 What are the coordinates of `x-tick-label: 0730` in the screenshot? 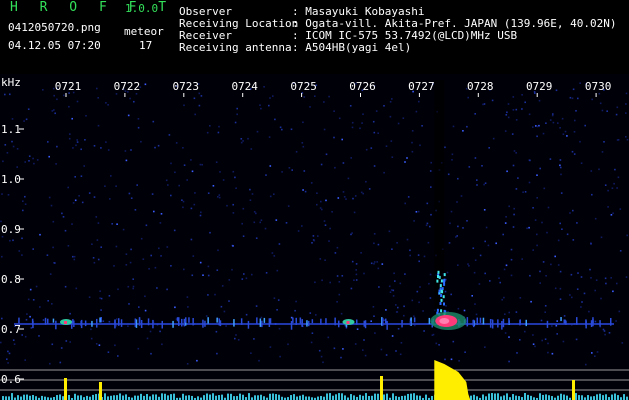 It's located at (598, 86).